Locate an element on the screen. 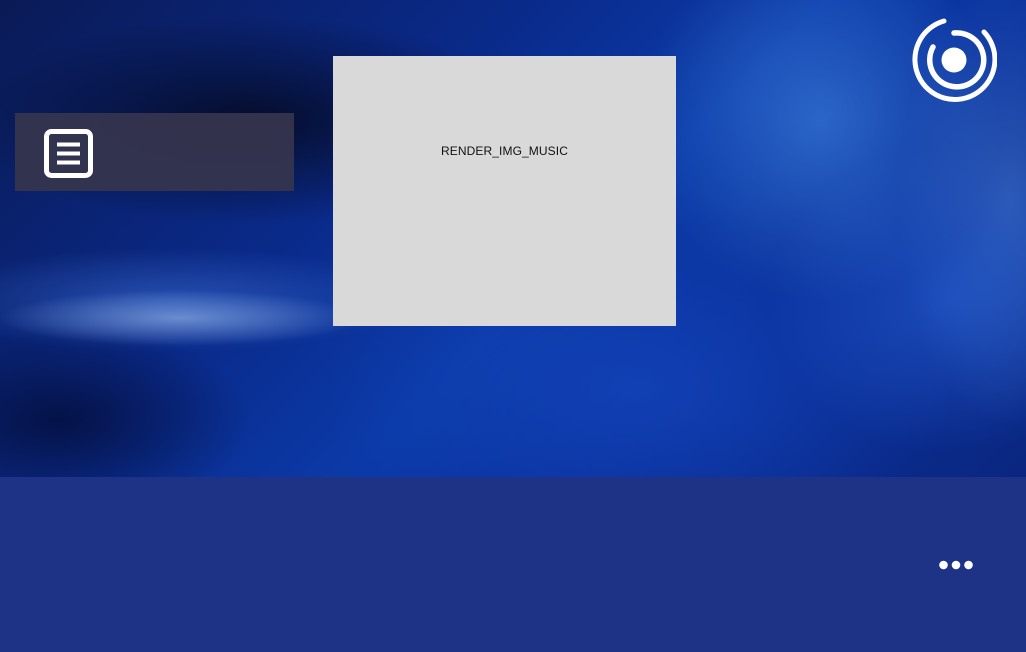 Image resolution: width=1026 pixels, height=652 pixels. album-art-placeholder: RENDER_IMG_MUSIC is located at coordinates (504, 191).